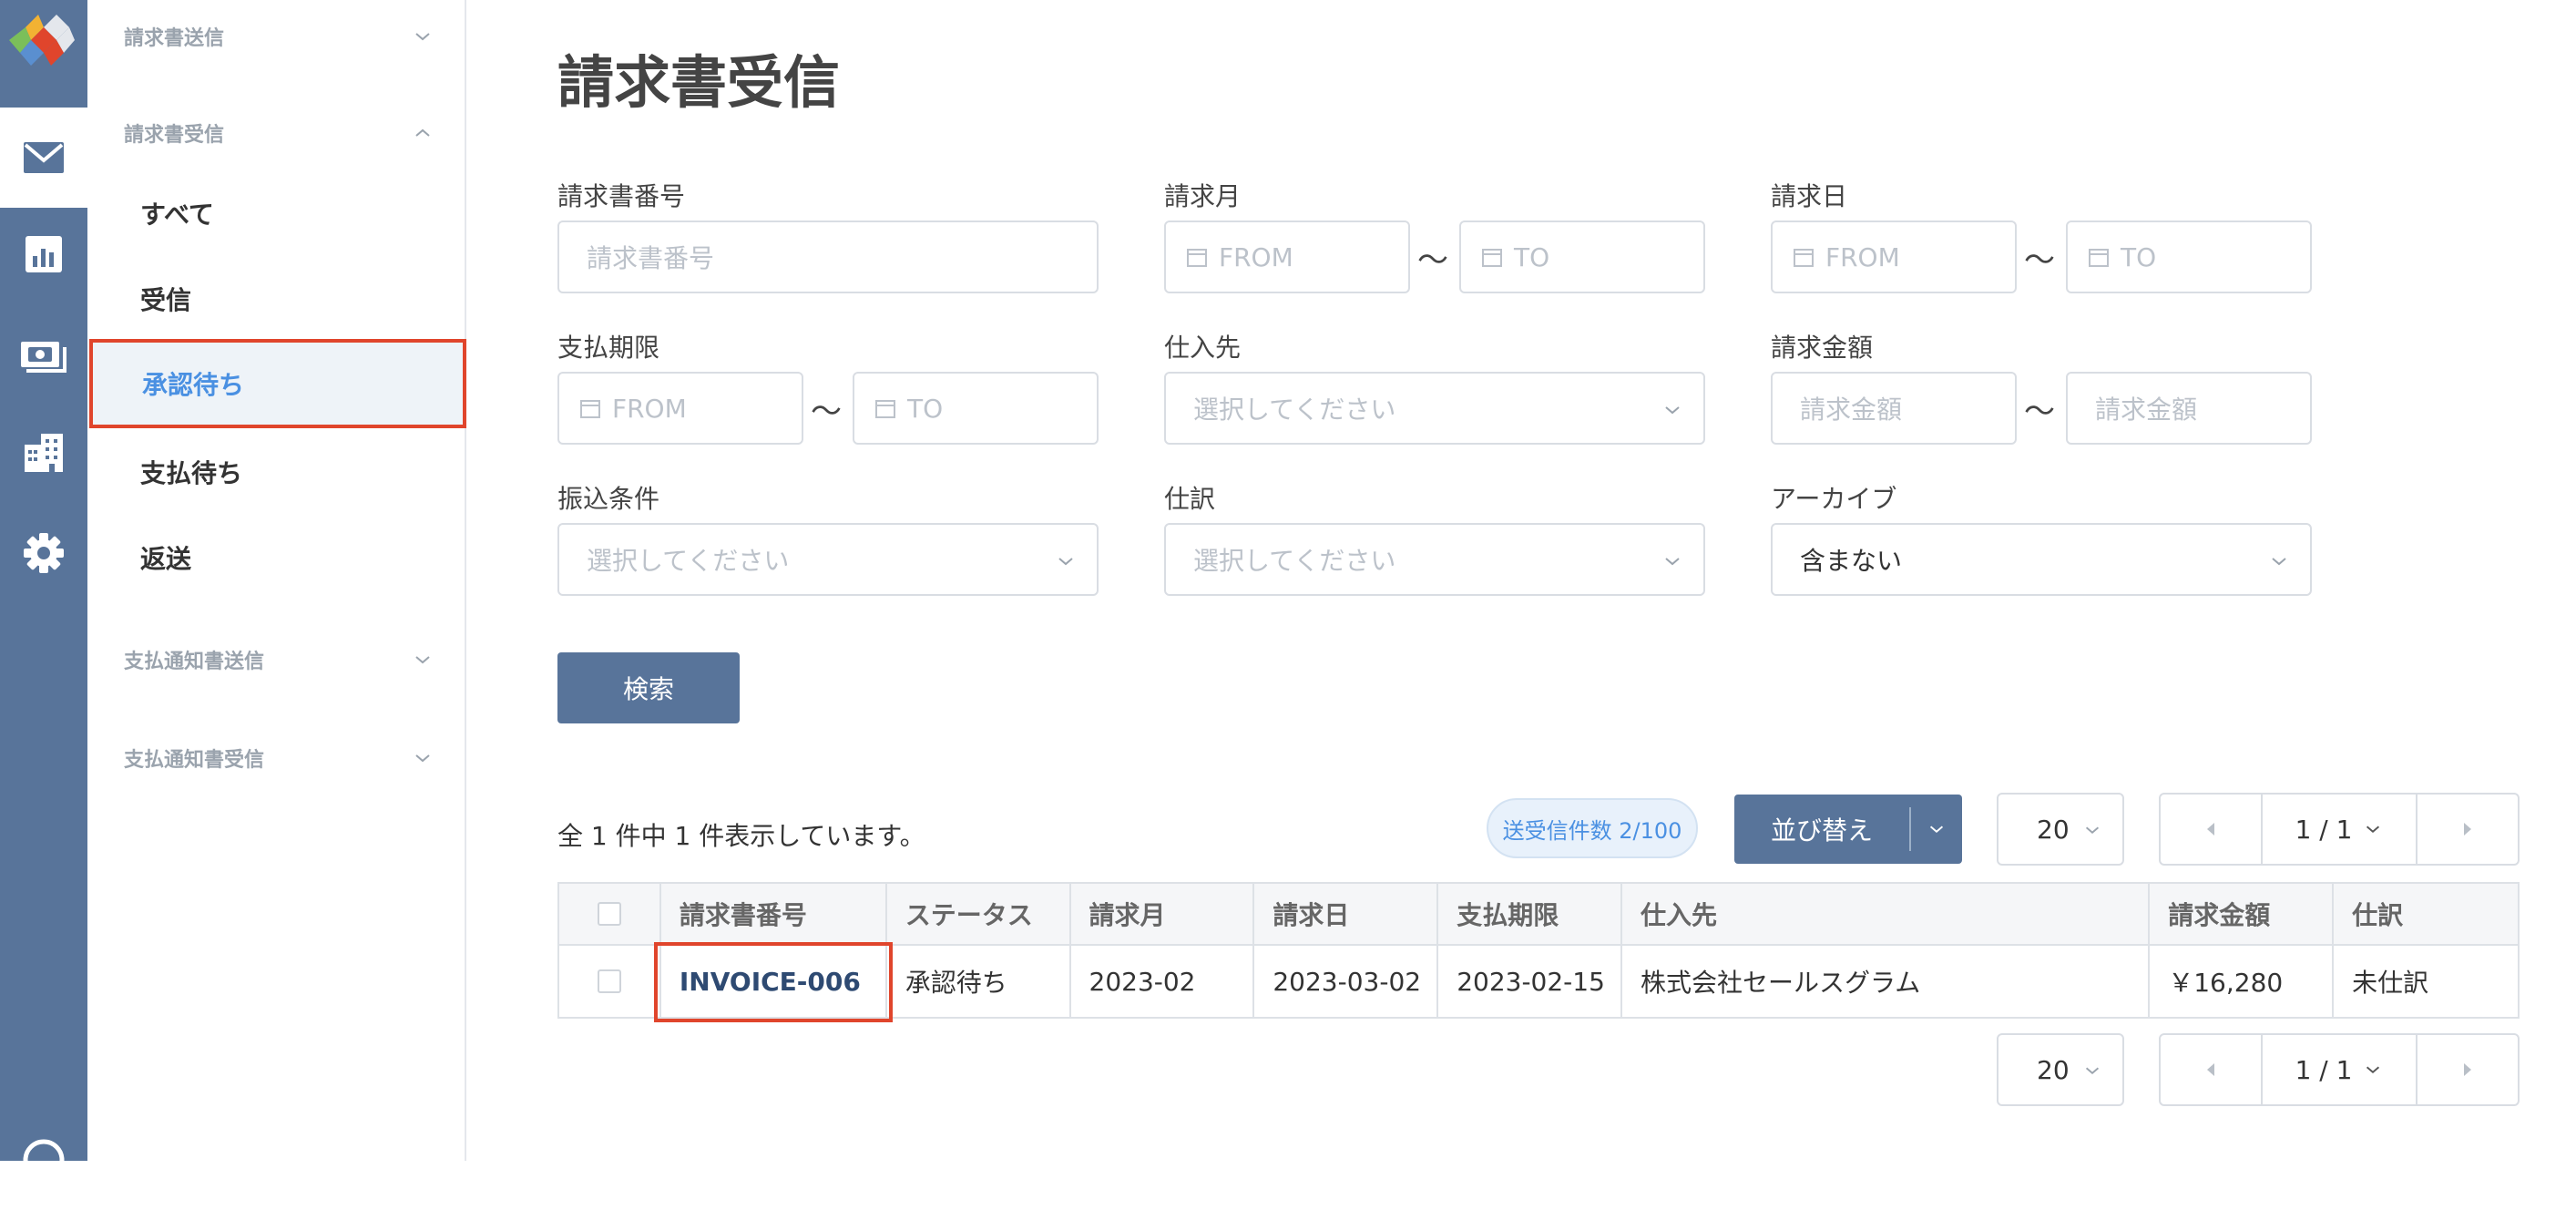 The image size is (2576, 1210). I want to click on billing-date-from-input: FROM, so click(1894, 256).